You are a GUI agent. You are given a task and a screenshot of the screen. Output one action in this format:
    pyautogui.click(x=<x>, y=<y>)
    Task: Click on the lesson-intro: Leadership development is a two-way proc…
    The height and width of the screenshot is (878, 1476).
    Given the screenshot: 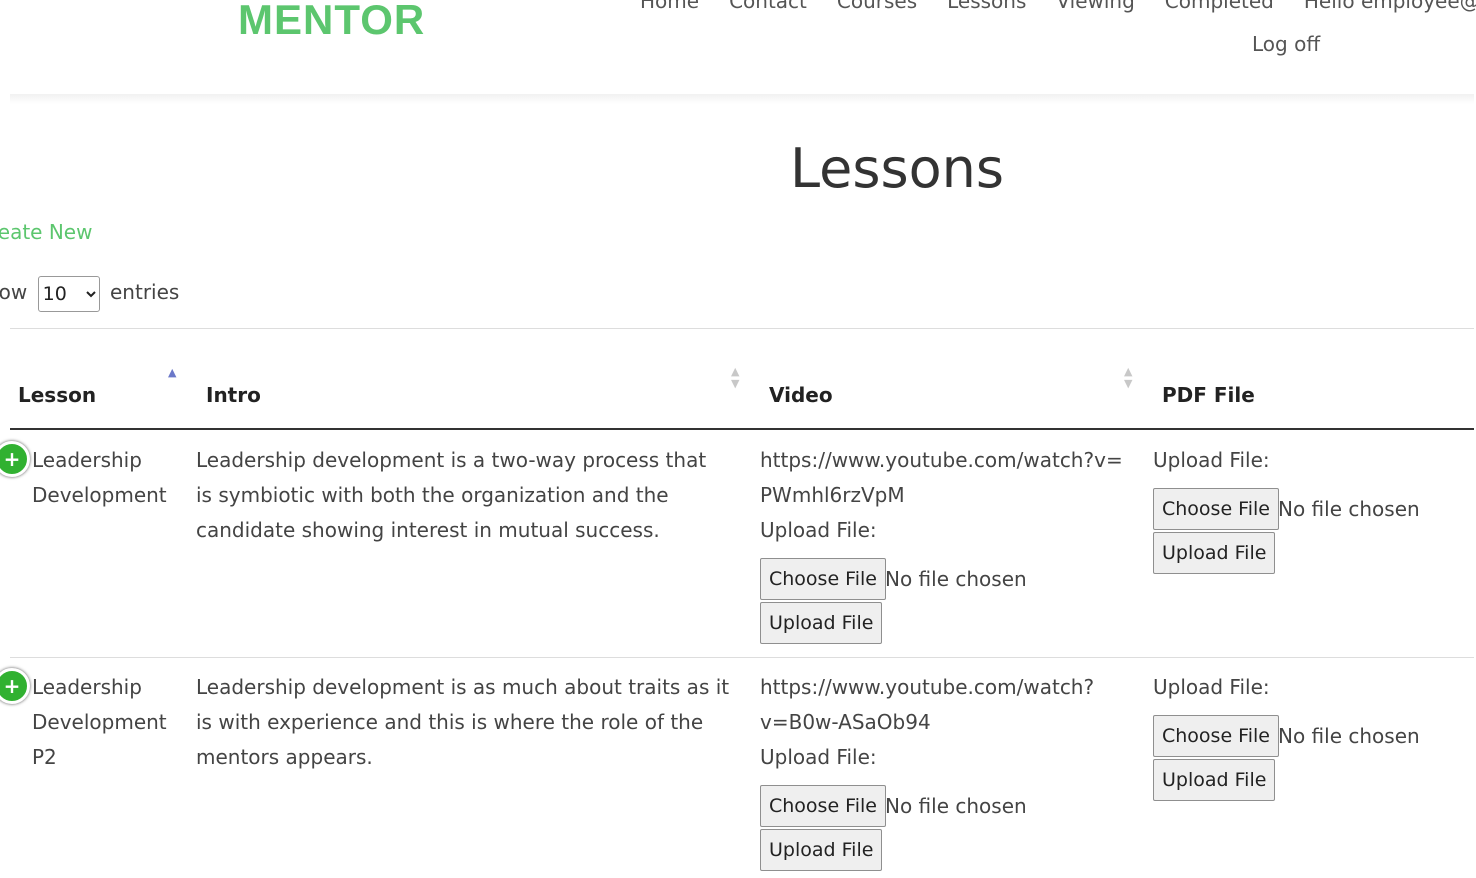 What is the action you would take?
    pyautogui.click(x=451, y=495)
    